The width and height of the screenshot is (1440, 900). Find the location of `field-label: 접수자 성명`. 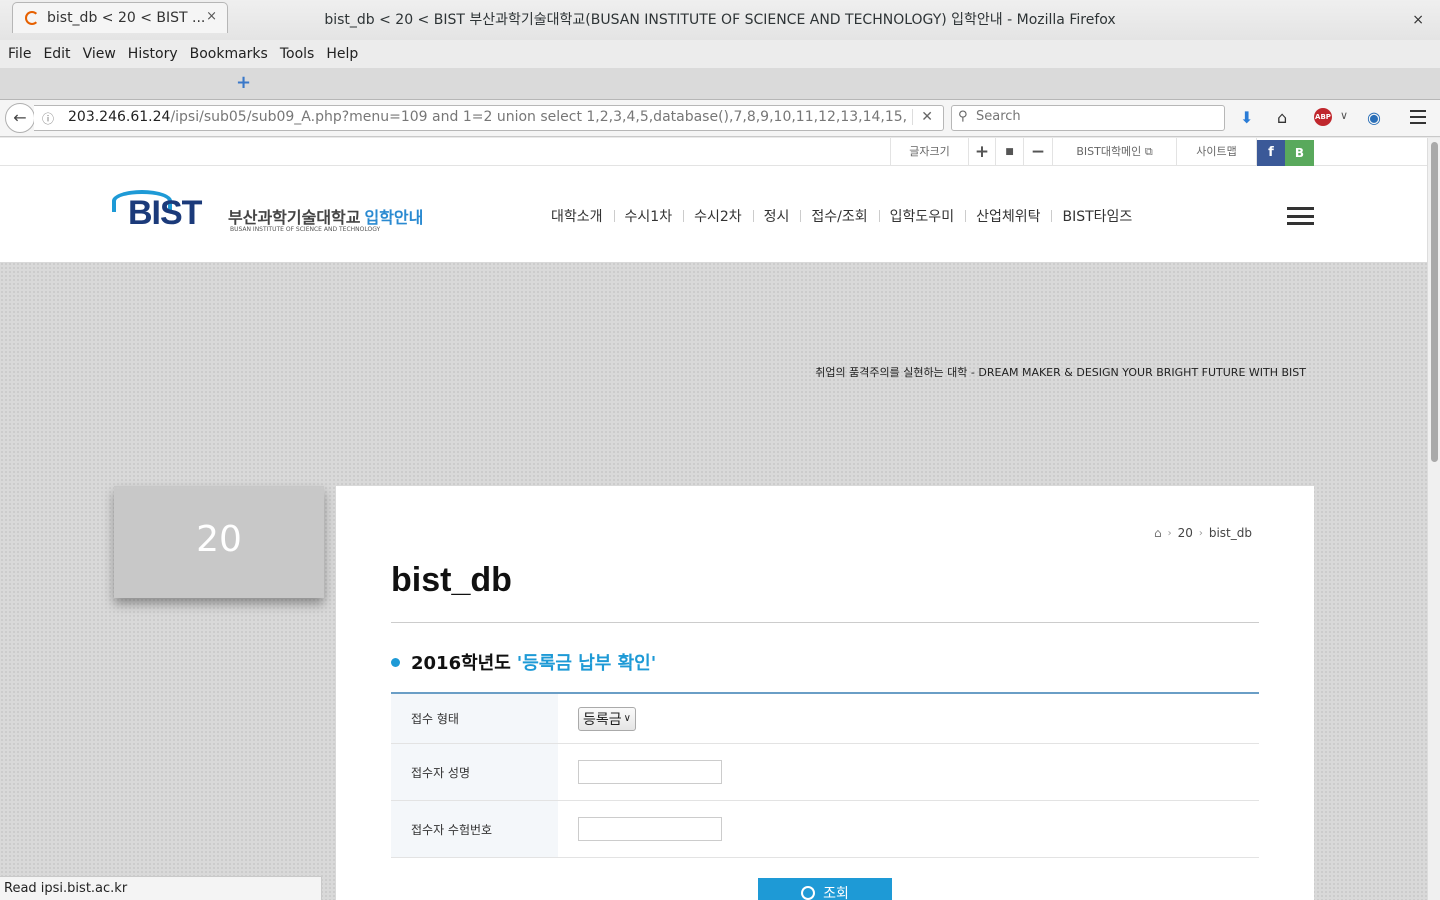

field-label: 접수자 성명 is located at coordinates (474, 772).